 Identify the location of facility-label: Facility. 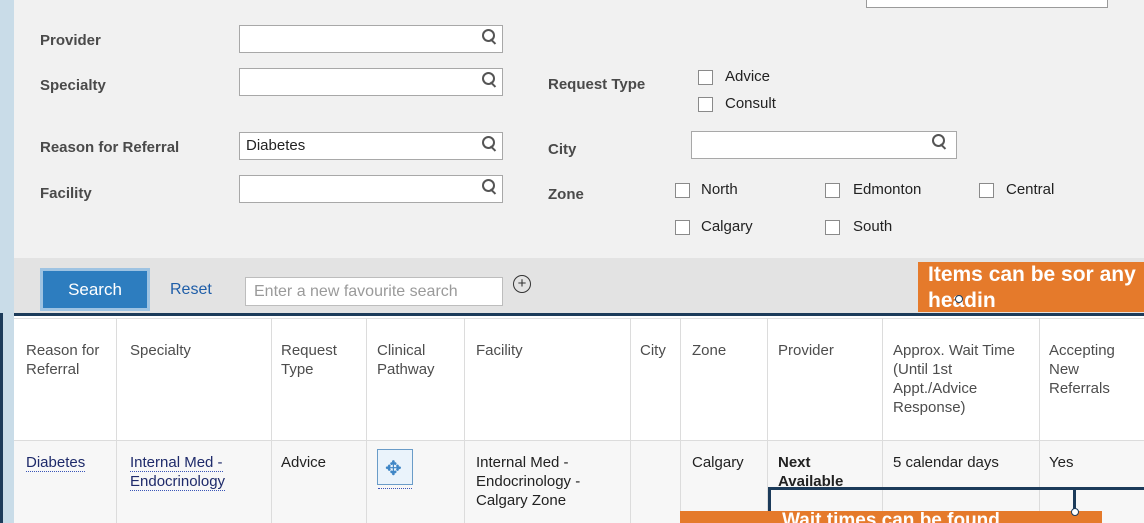
(66, 193).